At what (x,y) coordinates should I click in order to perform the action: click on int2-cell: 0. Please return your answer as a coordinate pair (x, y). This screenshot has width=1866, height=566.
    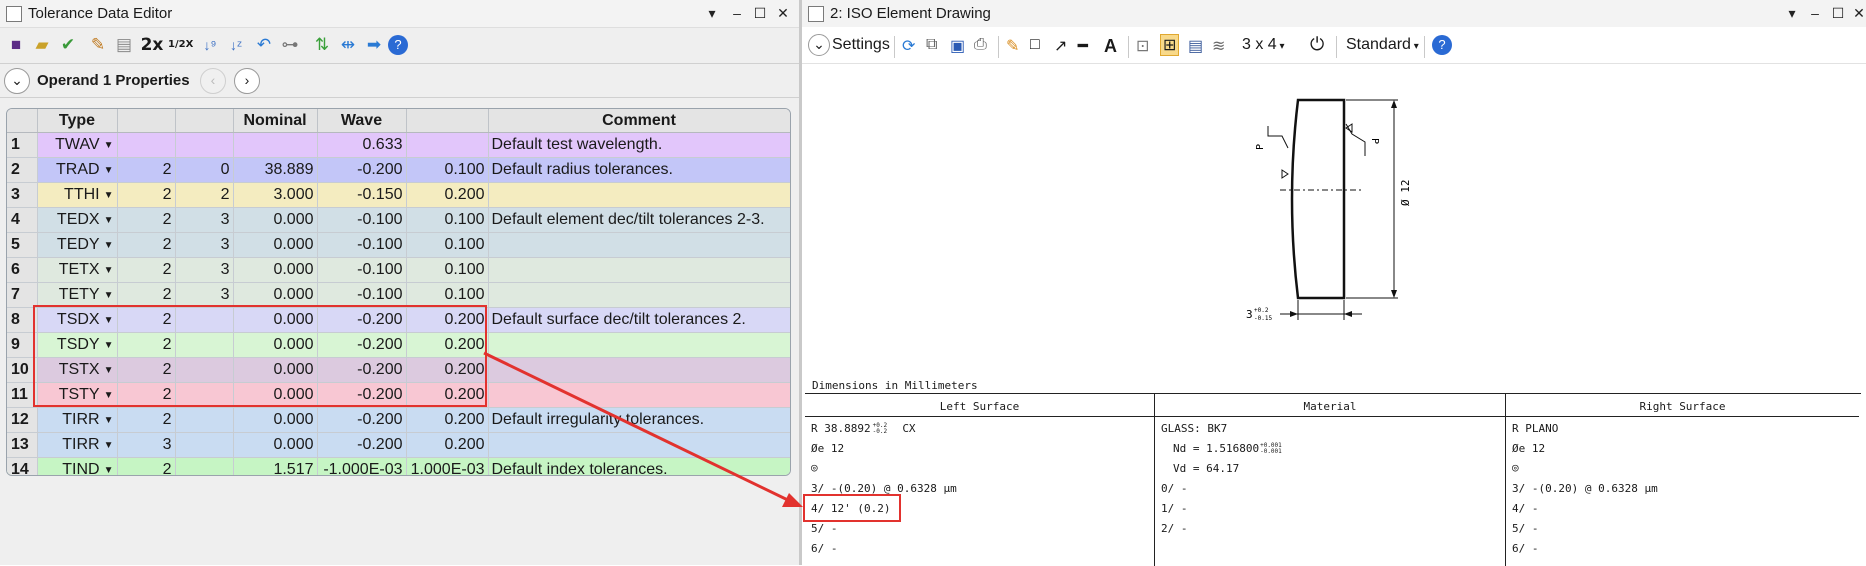
    Looking at the image, I should click on (204, 170).